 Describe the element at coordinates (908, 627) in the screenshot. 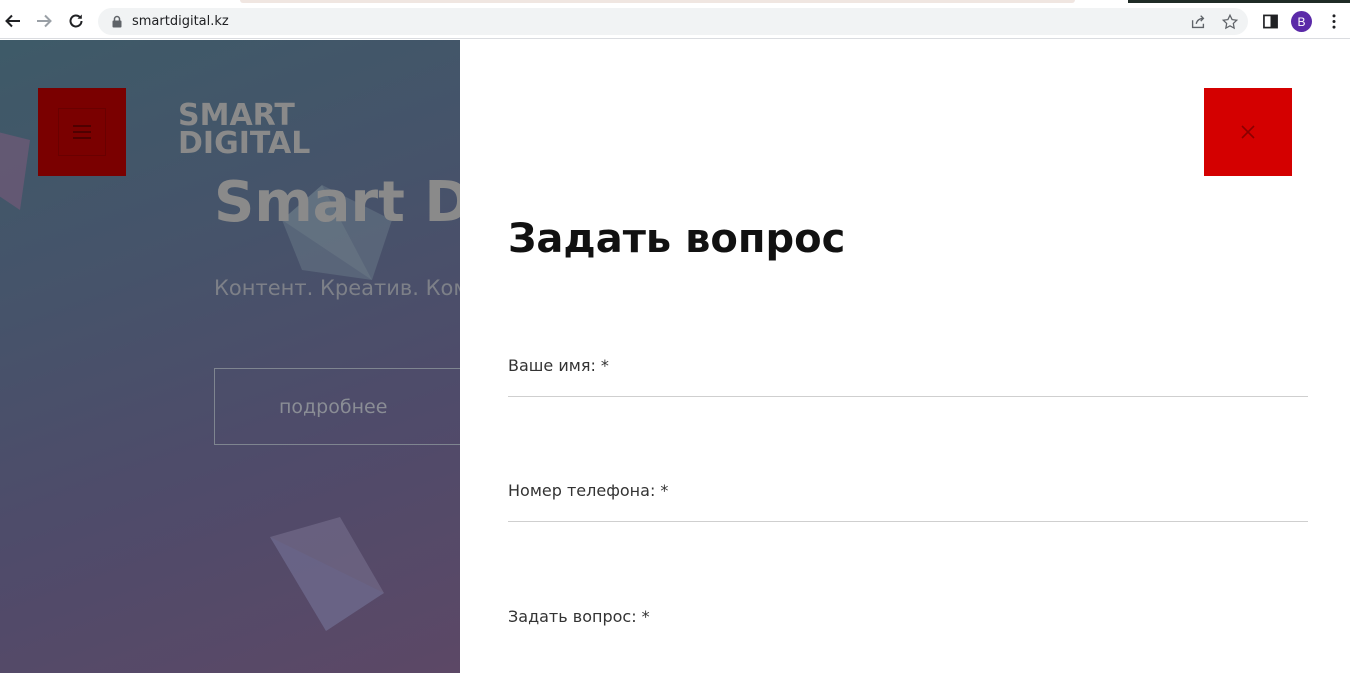

I see `question-input` at that location.